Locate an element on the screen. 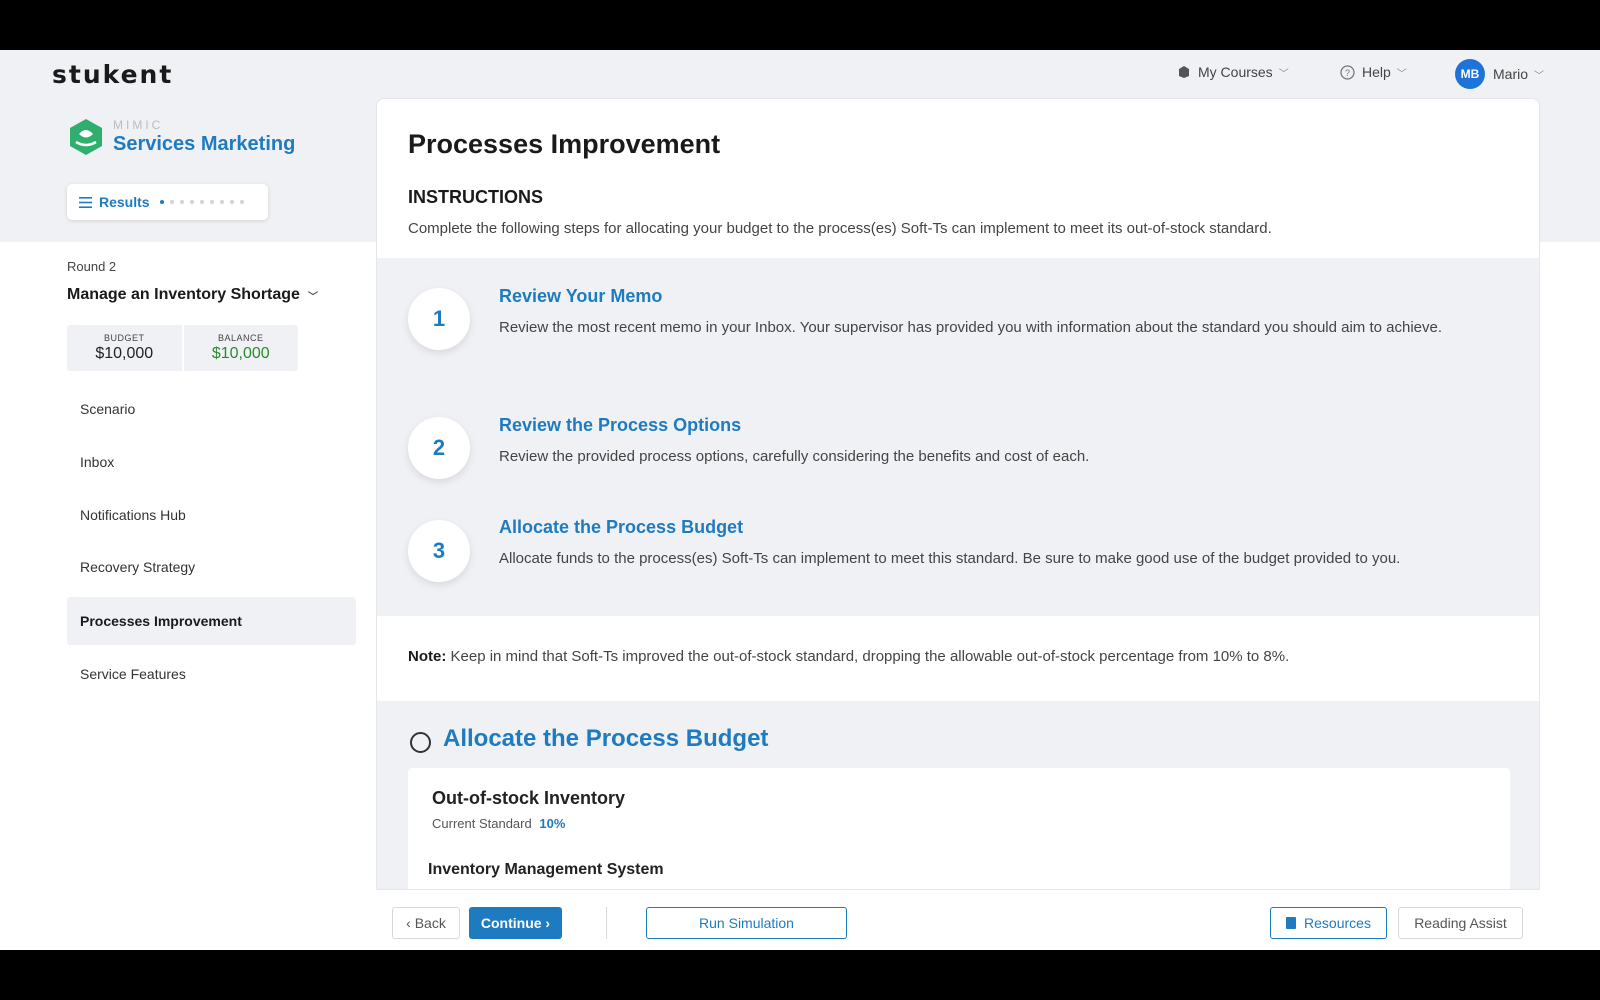 This screenshot has height=1000, width=1600. mimic-logo-icon is located at coordinates (86, 137).